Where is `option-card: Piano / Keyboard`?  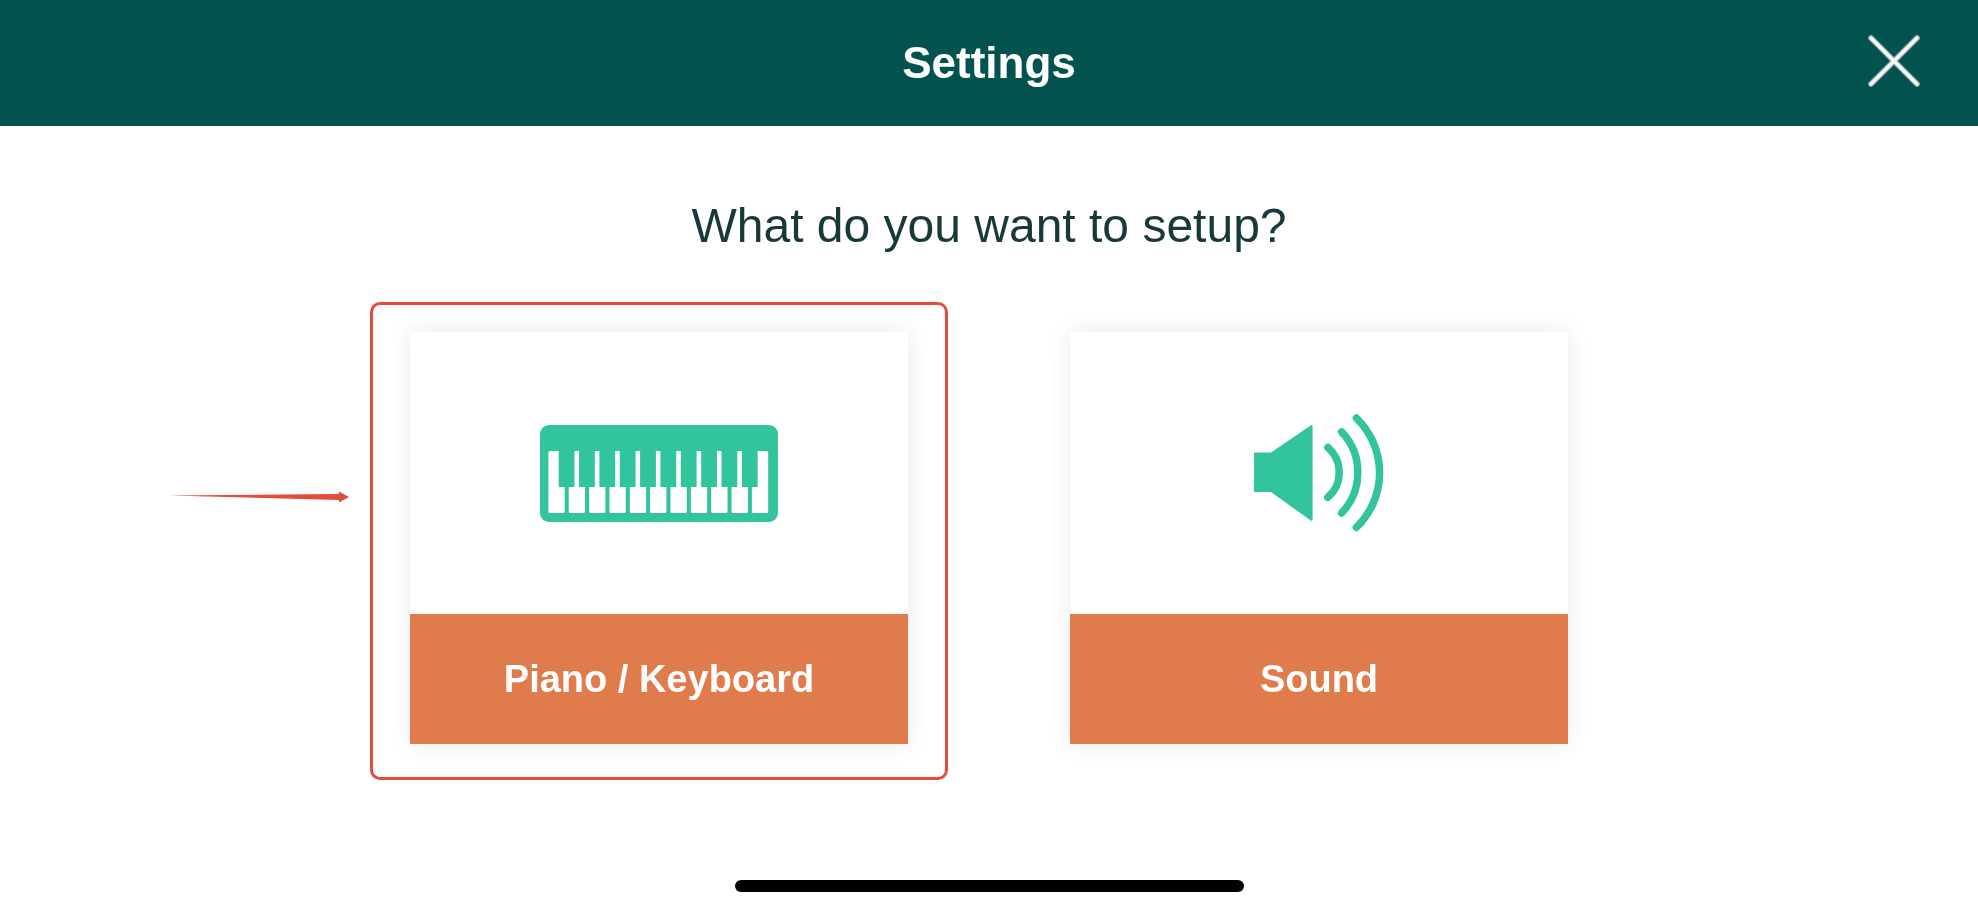 option-card: Piano / Keyboard is located at coordinates (659, 538).